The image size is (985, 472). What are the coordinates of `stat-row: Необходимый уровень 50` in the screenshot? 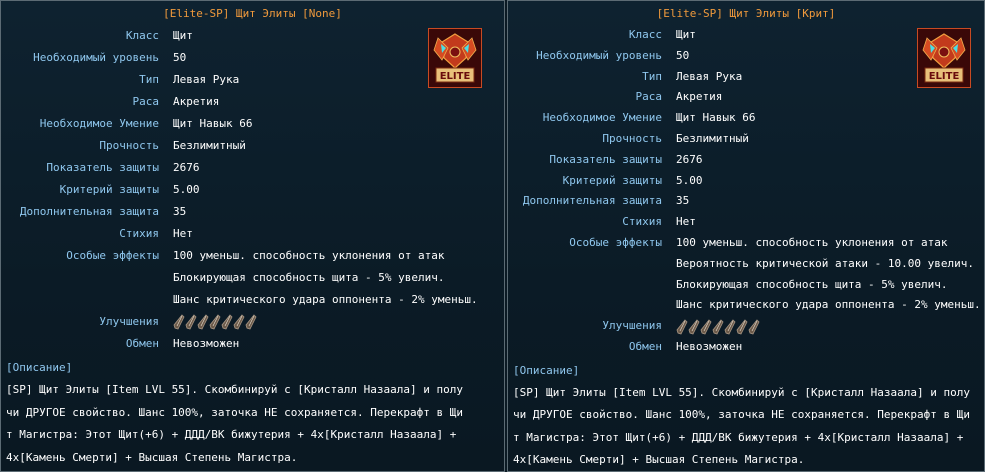 It's located at (746, 56).